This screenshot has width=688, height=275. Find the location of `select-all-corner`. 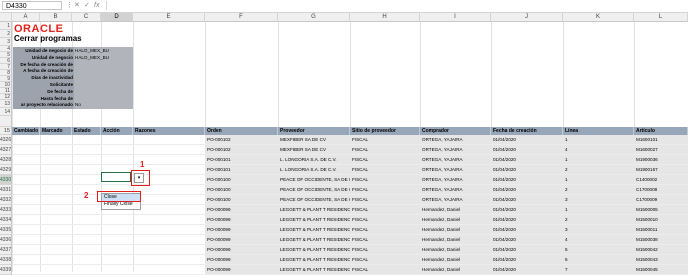

select-all-corner is located at coordinates (6, 17).